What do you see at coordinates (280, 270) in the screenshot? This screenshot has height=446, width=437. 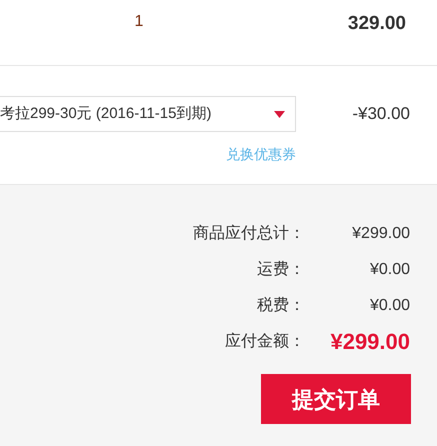 I see `summary-label: 运费：` at bounding box center [280, 270].